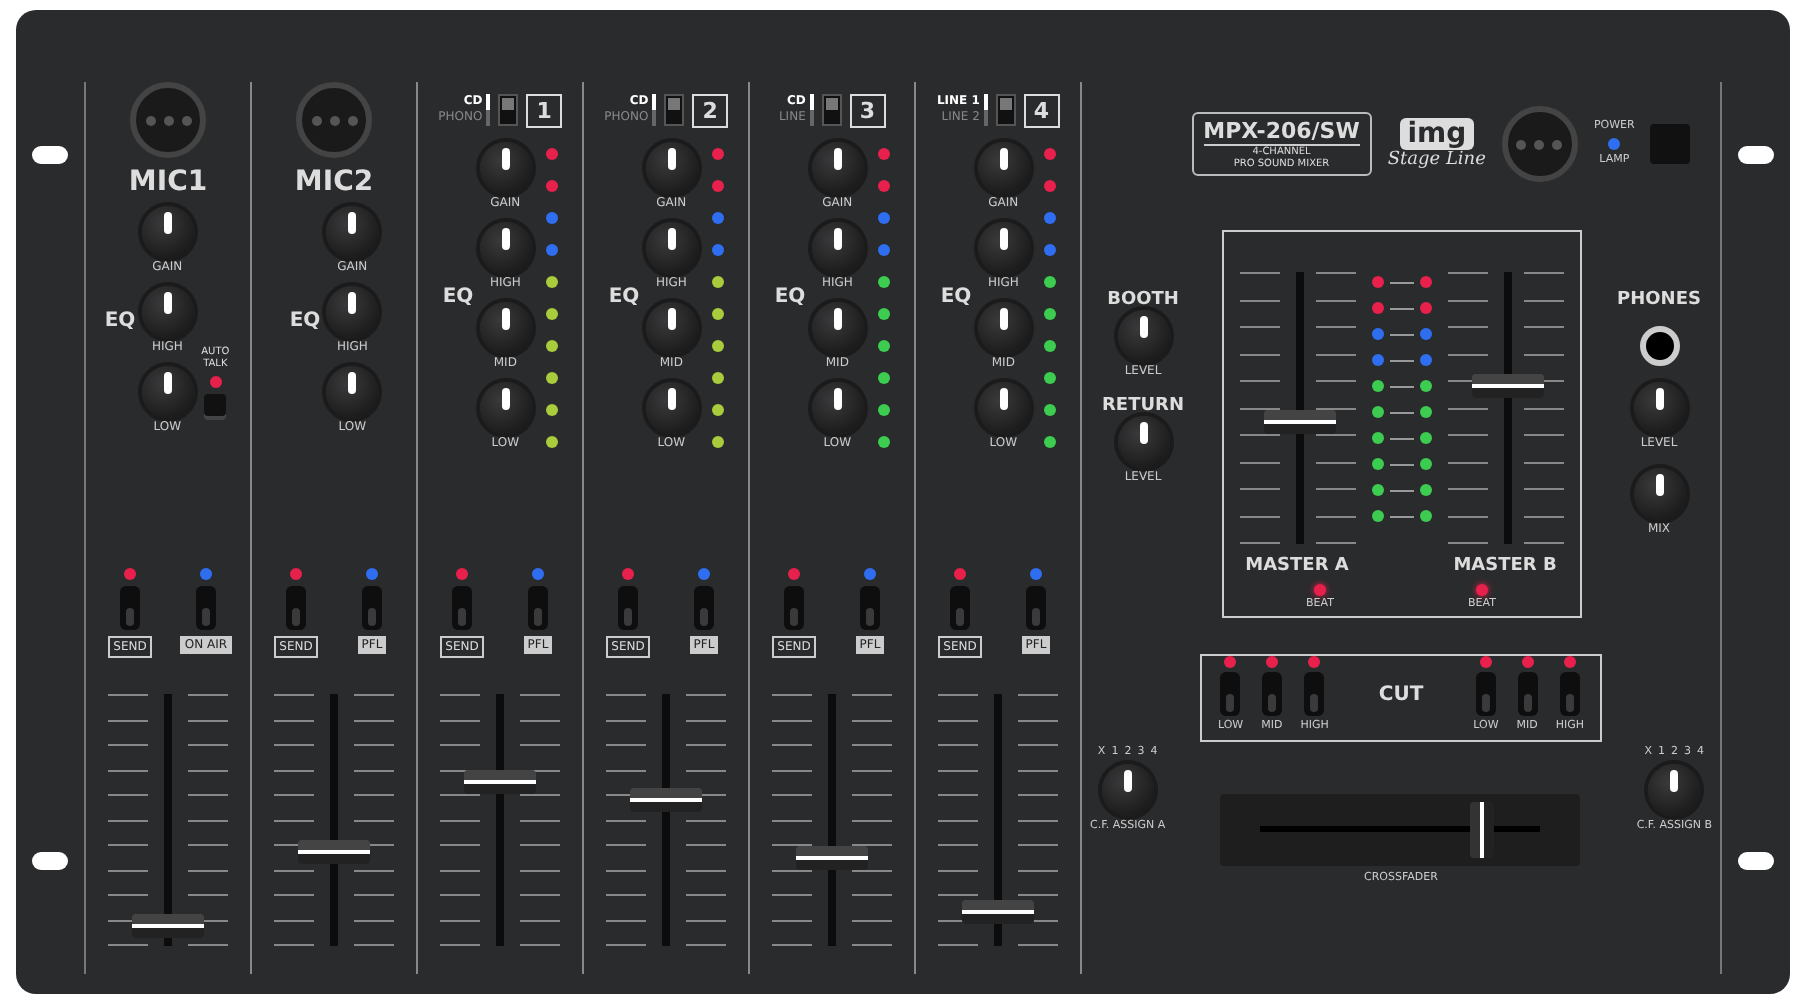 This screenshot has width=1800, height=1004. I want to click on crossfader-knob, so click(1482, 830).